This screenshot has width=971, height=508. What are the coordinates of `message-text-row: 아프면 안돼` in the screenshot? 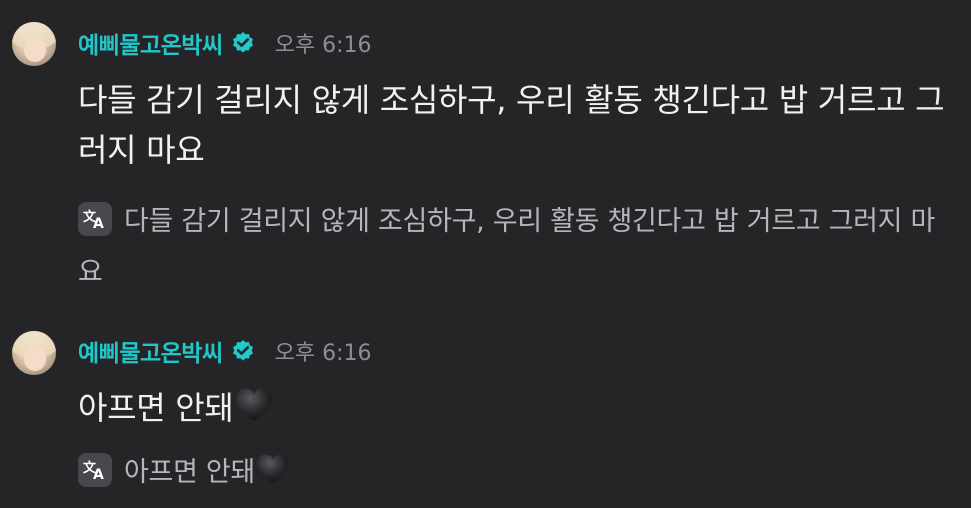 It's located at (513, 410).